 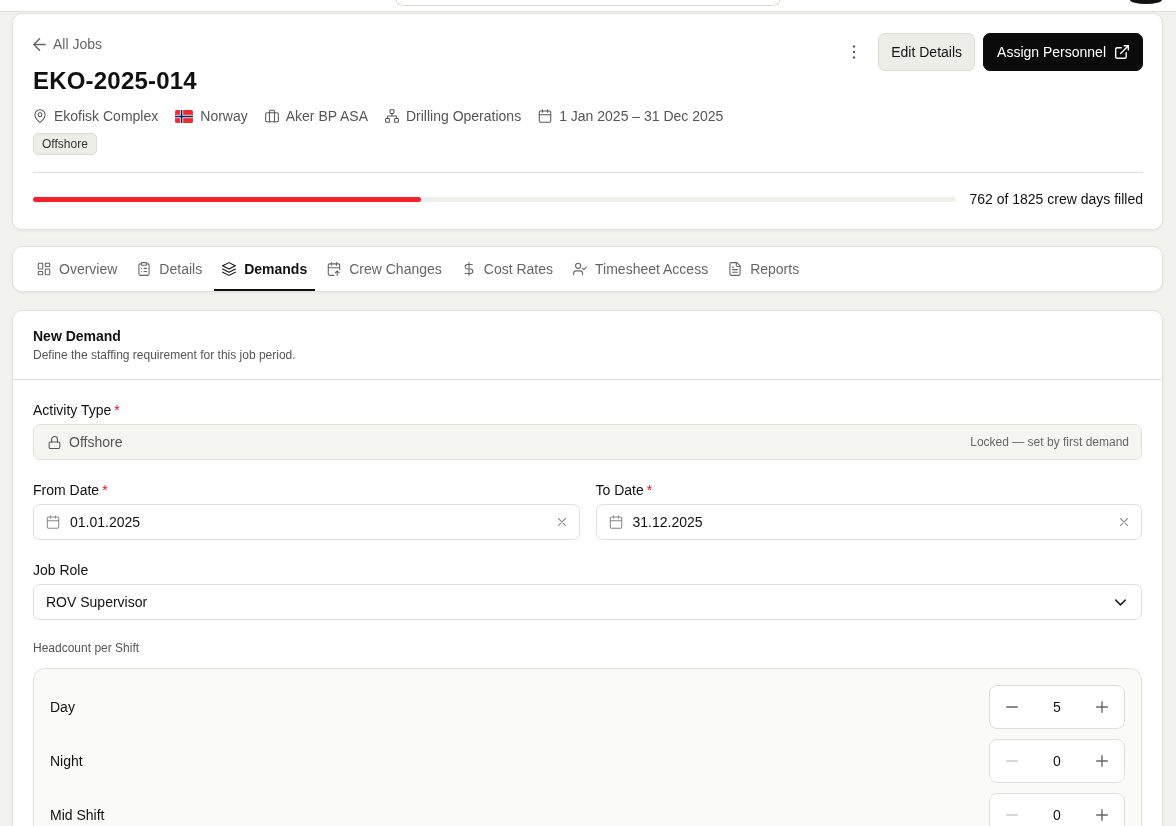 What do you see at coordinates (588, 3) in the screenshot?
I see `search-field` at bounding box center [588, 3].